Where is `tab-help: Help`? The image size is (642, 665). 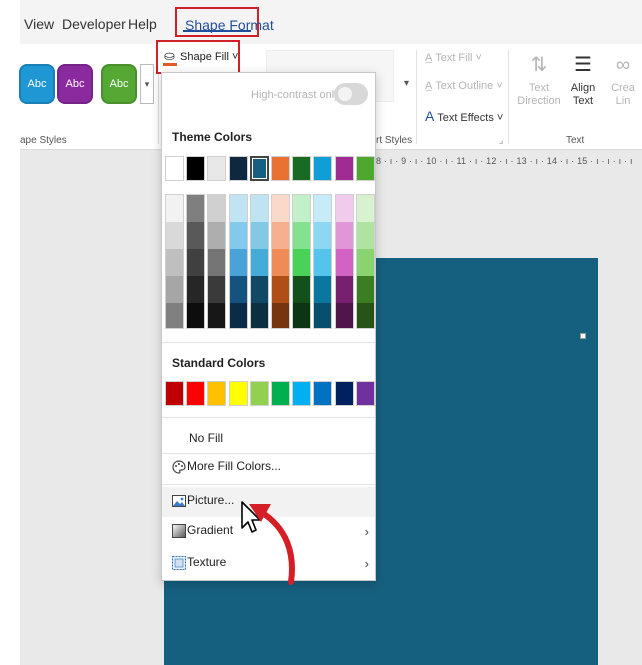 tab-help: Help is located at coordinates (142, 24).